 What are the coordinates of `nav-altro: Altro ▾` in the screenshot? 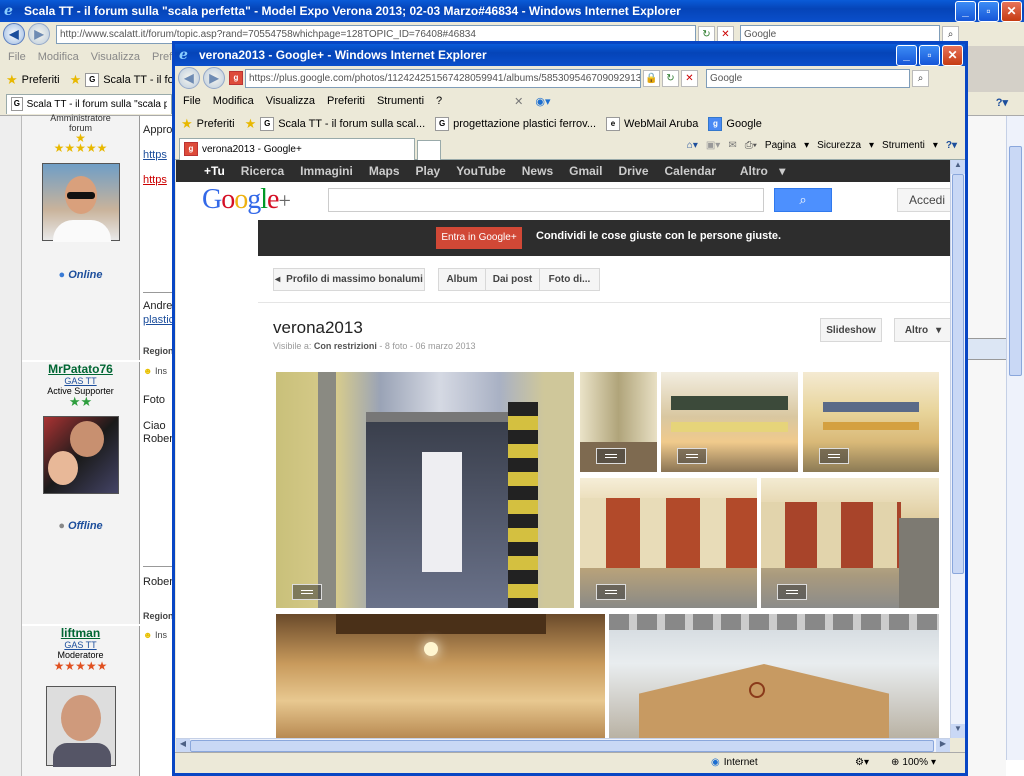 It's located at (758, 171).